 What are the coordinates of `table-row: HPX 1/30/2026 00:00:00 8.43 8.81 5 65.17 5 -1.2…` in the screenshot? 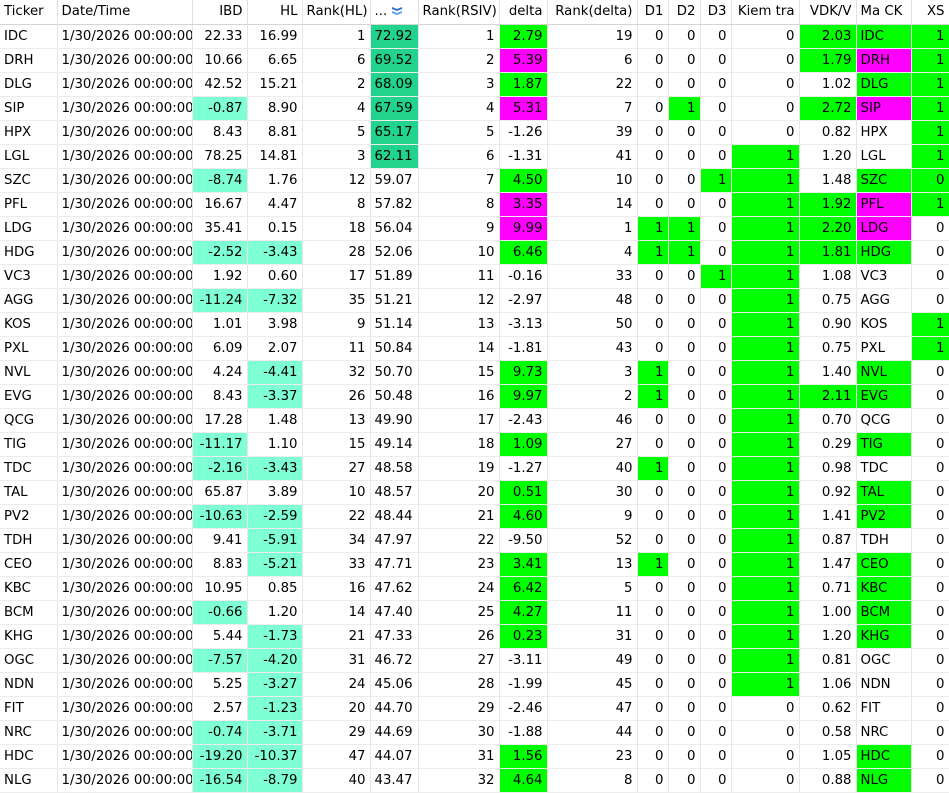 It's located at (474, 132).